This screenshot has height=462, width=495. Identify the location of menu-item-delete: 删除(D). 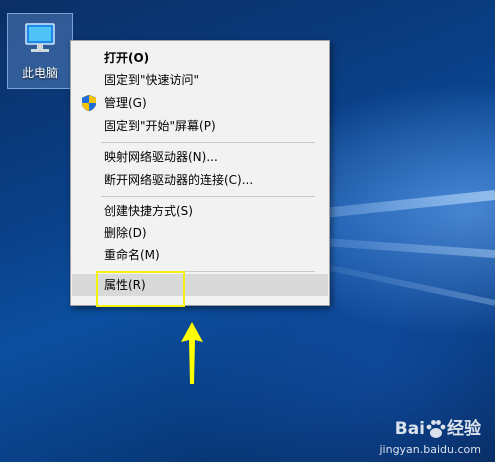
(200, 233).